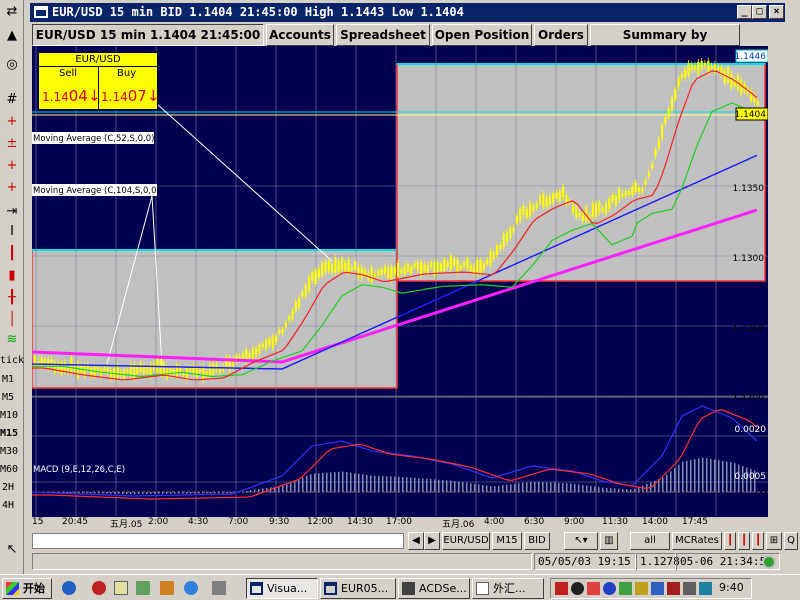  What do you see at coordinates (609, 541) in the screenshot?
I see `zoom-button: ▥` at bounding box center [609, 541].